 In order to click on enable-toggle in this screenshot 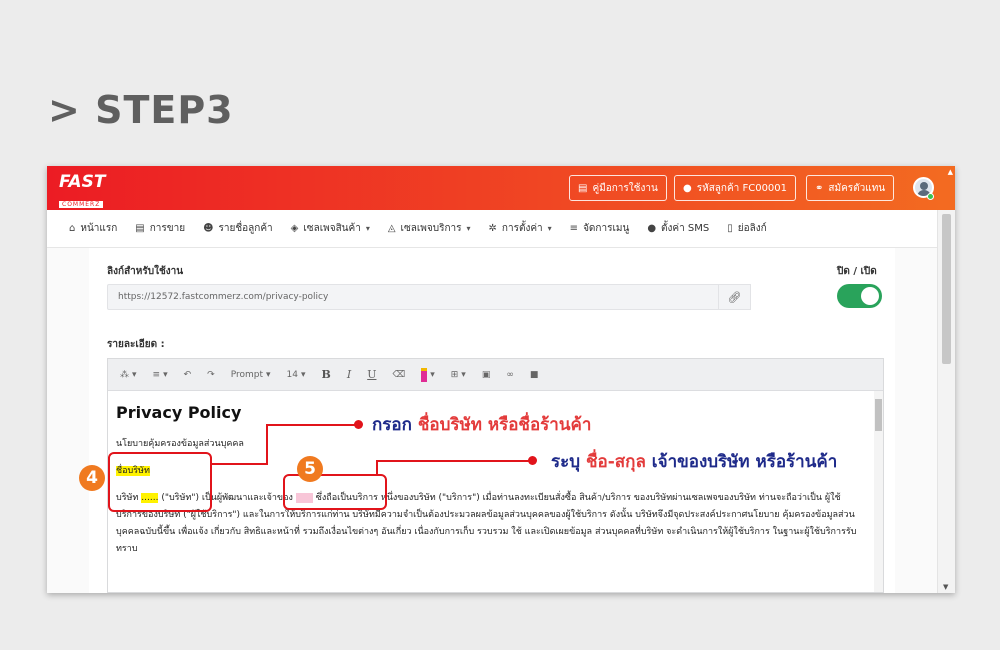, I will do `click(859, 296)`.